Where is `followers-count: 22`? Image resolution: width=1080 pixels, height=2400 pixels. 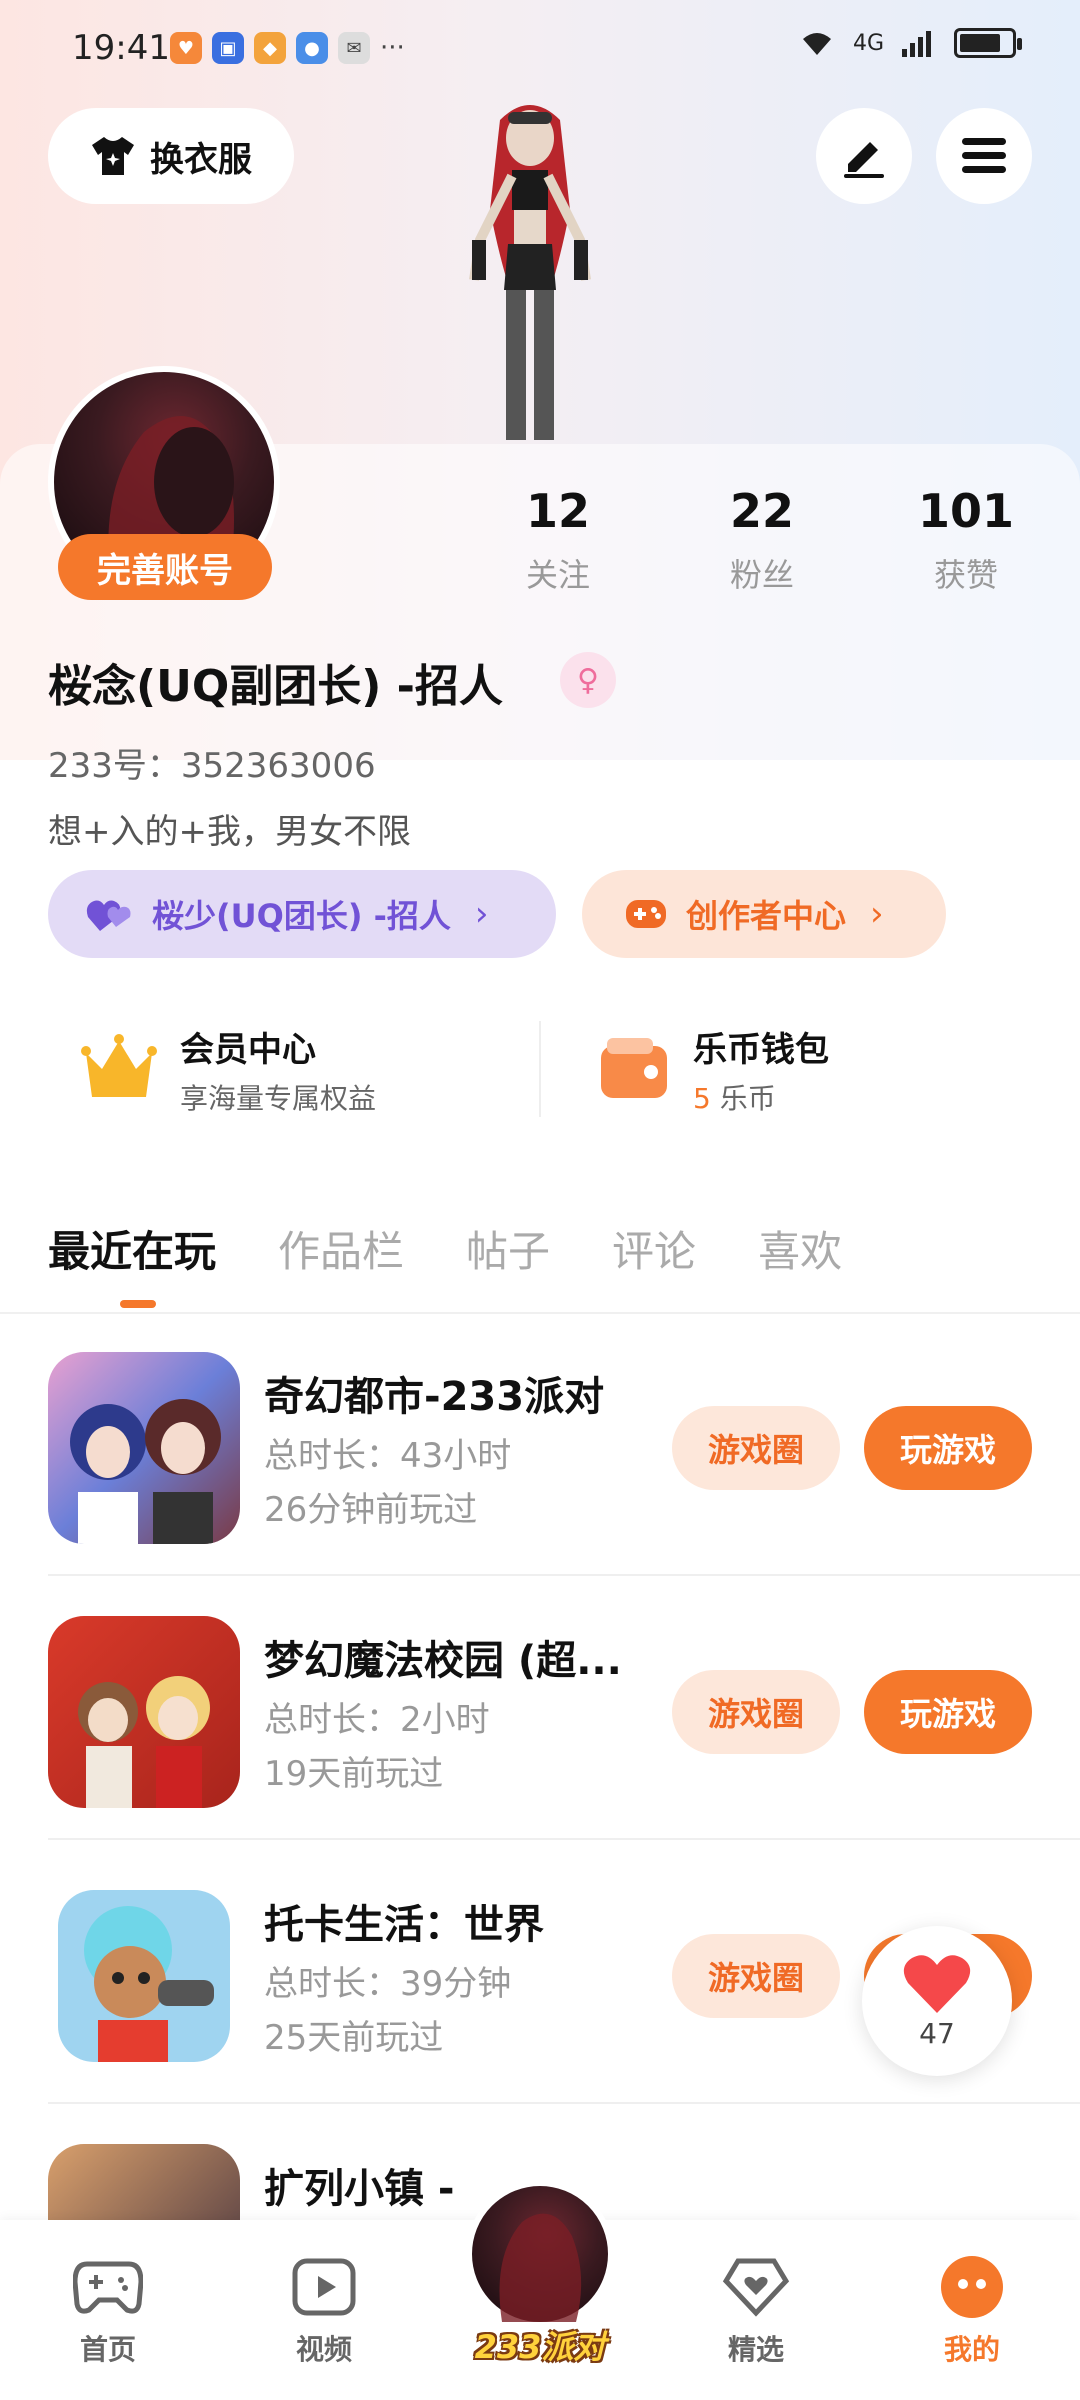
followers-count: 22 is located at coordinates (761, 511).